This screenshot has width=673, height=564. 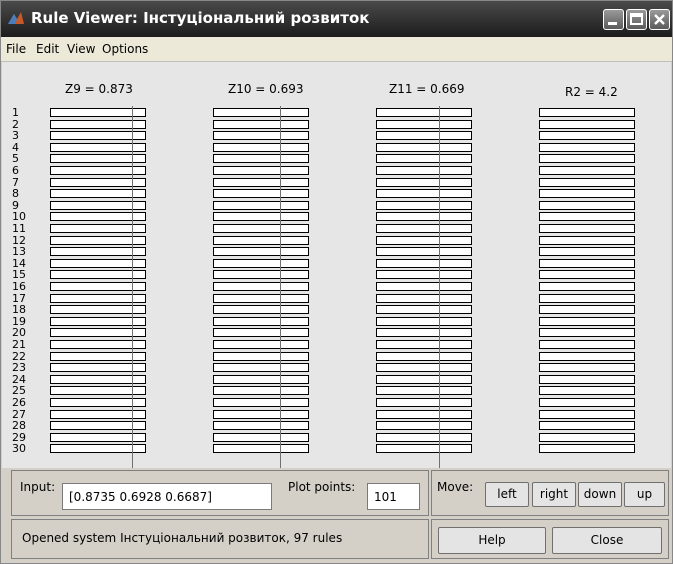 I want to click on move-up-button: up, so click(x=644, y=494).